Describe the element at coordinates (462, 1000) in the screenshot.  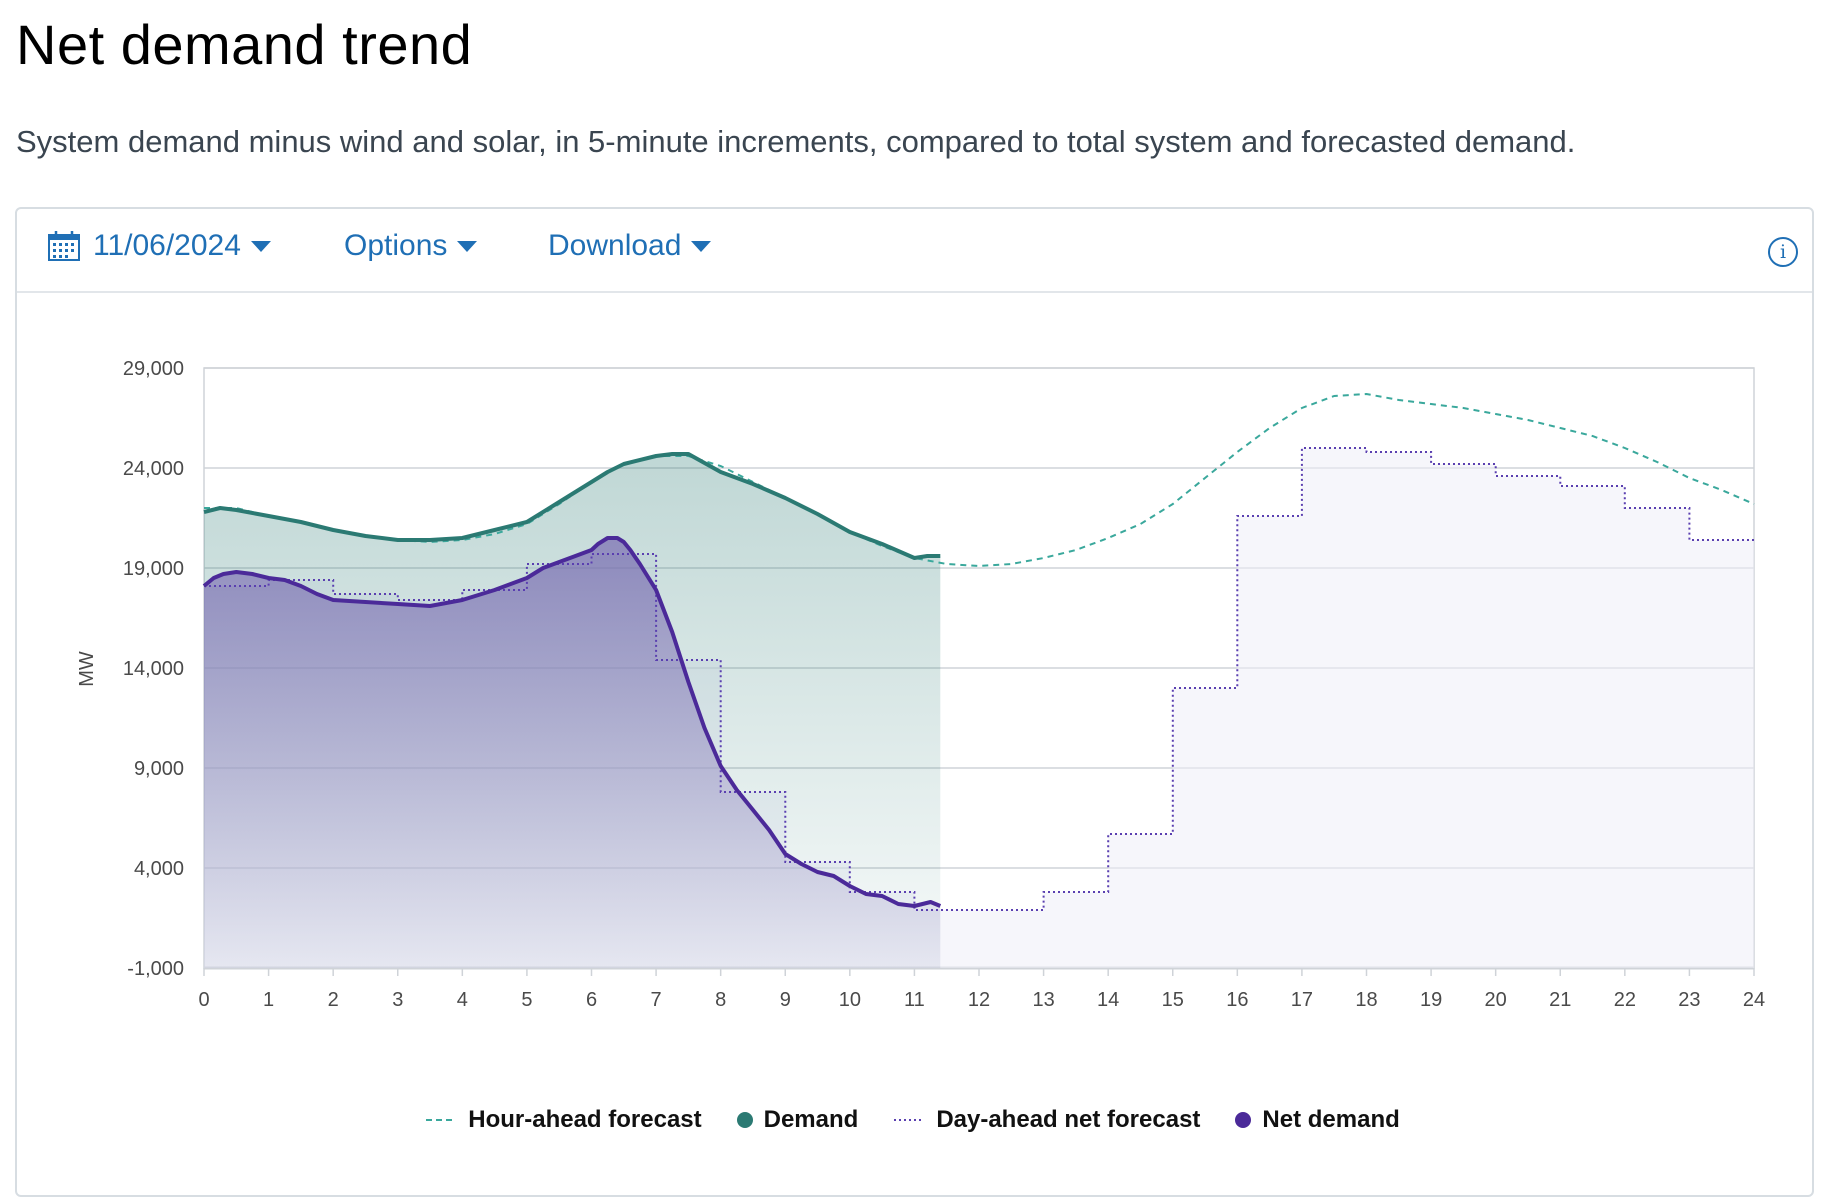
I see `x-tick-label: 4` at that location.